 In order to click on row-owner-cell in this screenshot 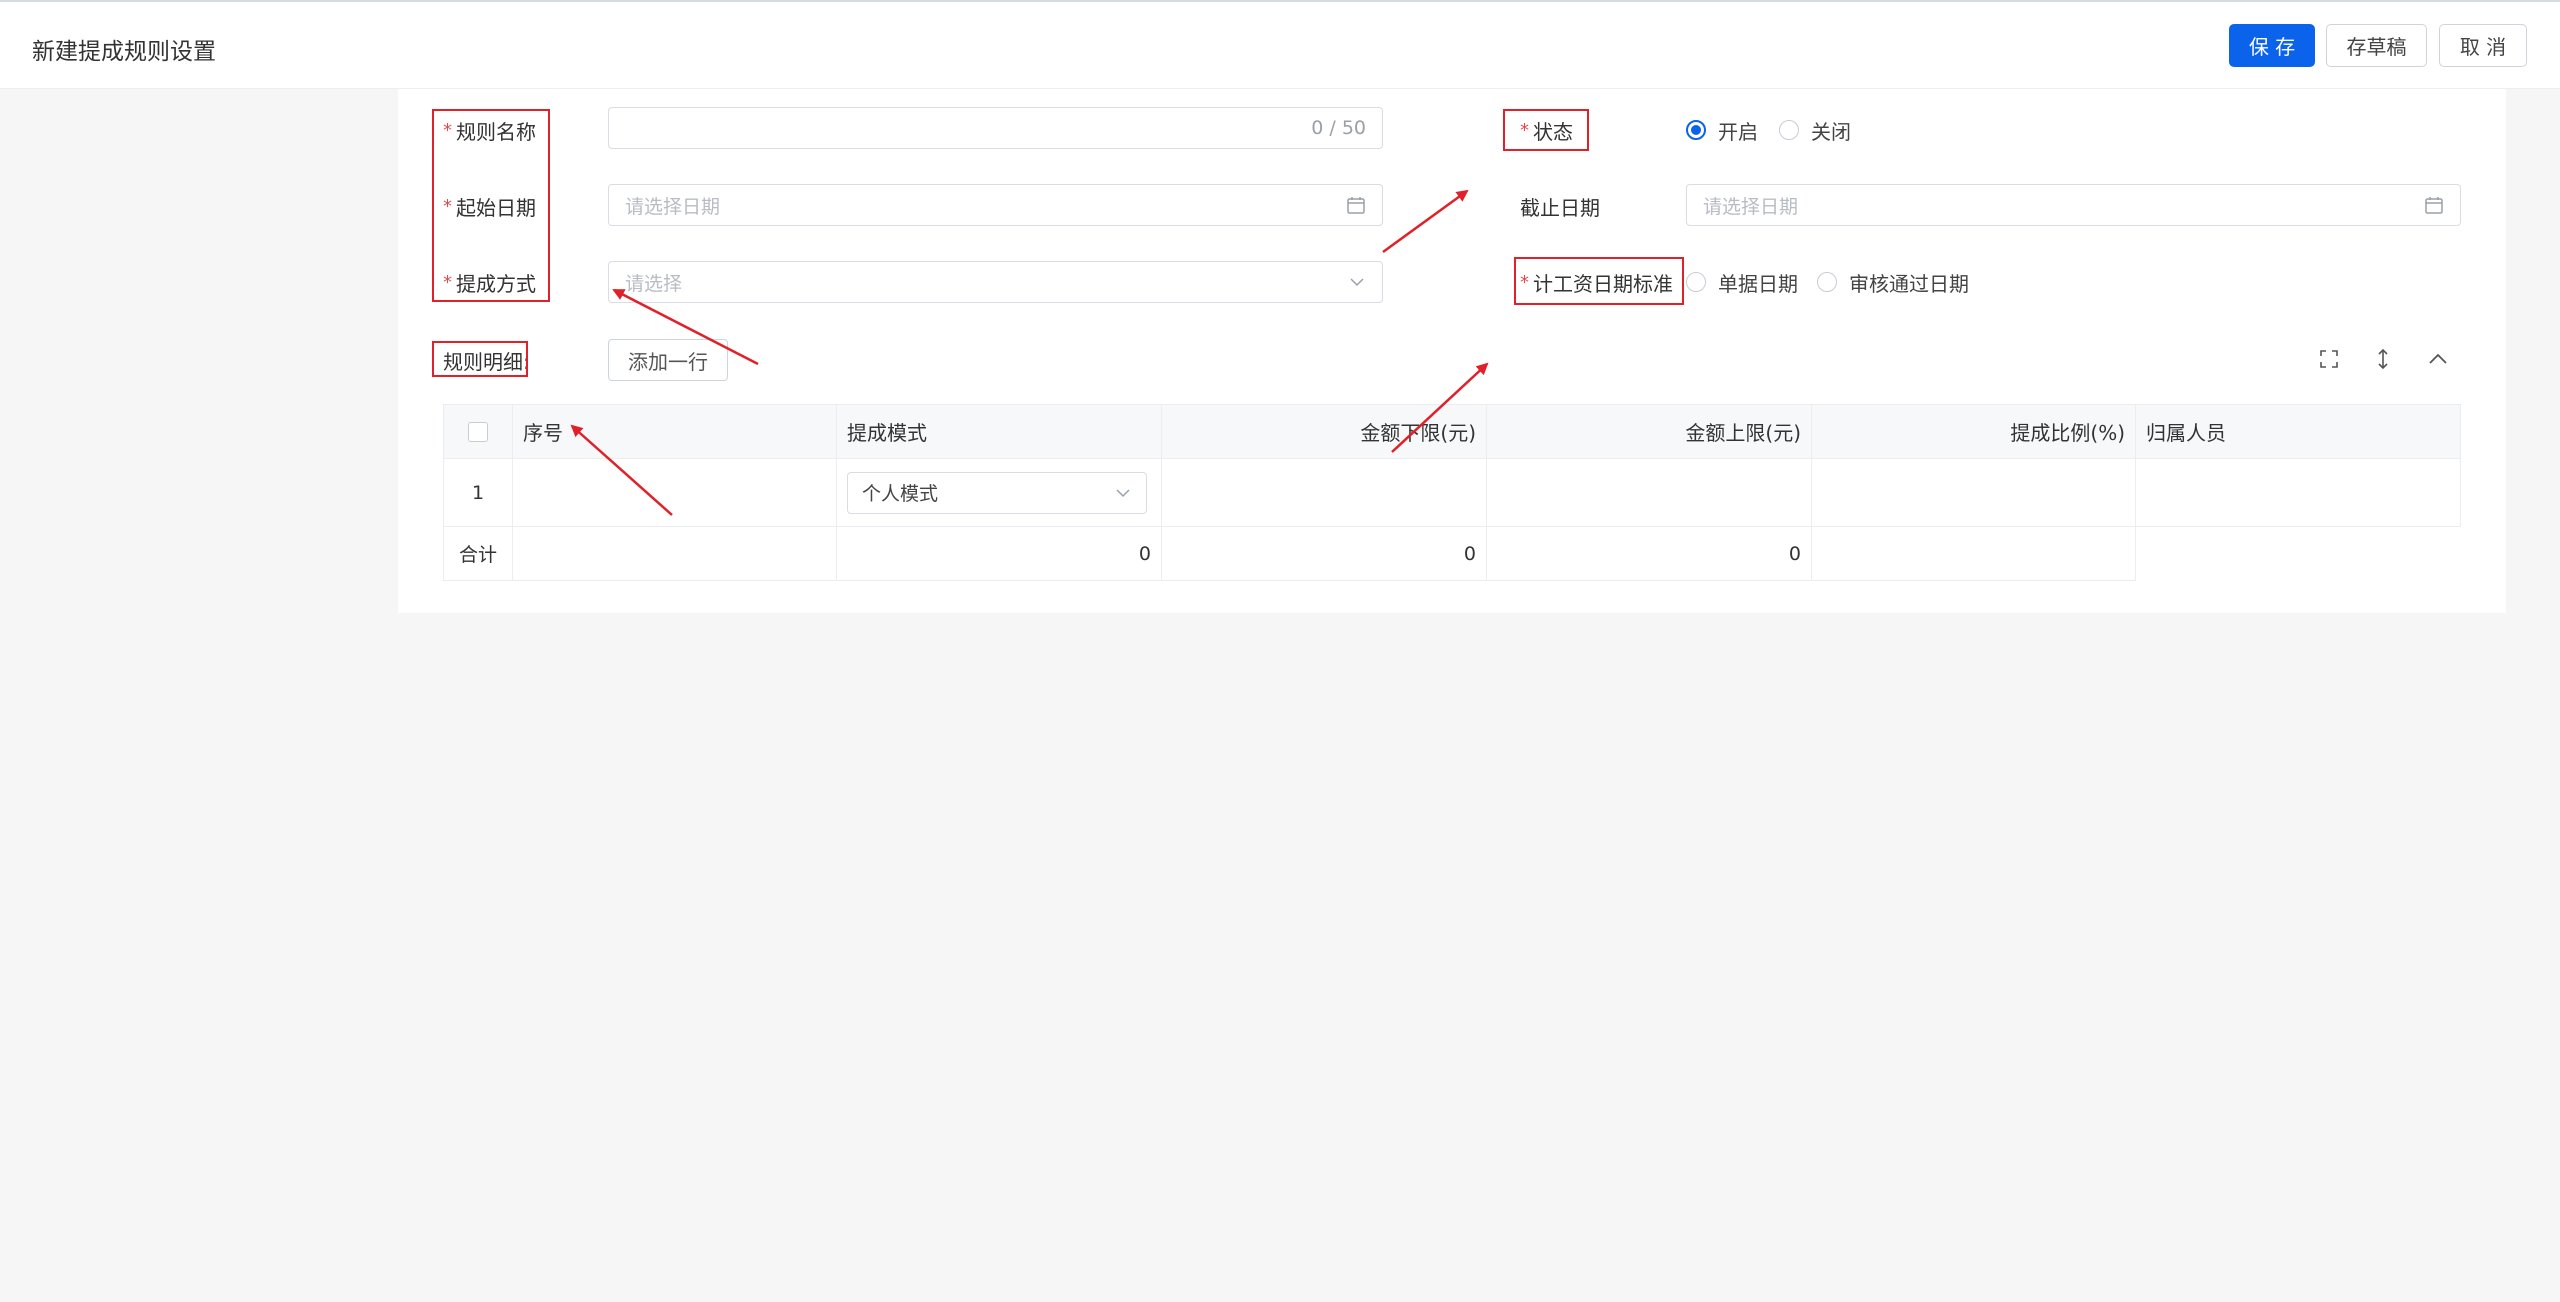, I will do `click(2298, 493)`.